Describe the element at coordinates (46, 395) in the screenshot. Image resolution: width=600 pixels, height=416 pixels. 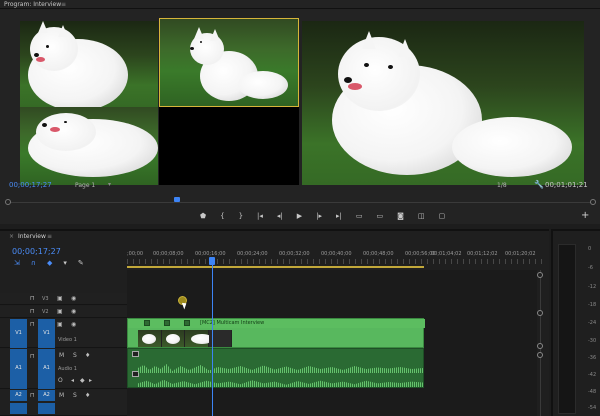
I see `track-target-a2: A2` at that location.